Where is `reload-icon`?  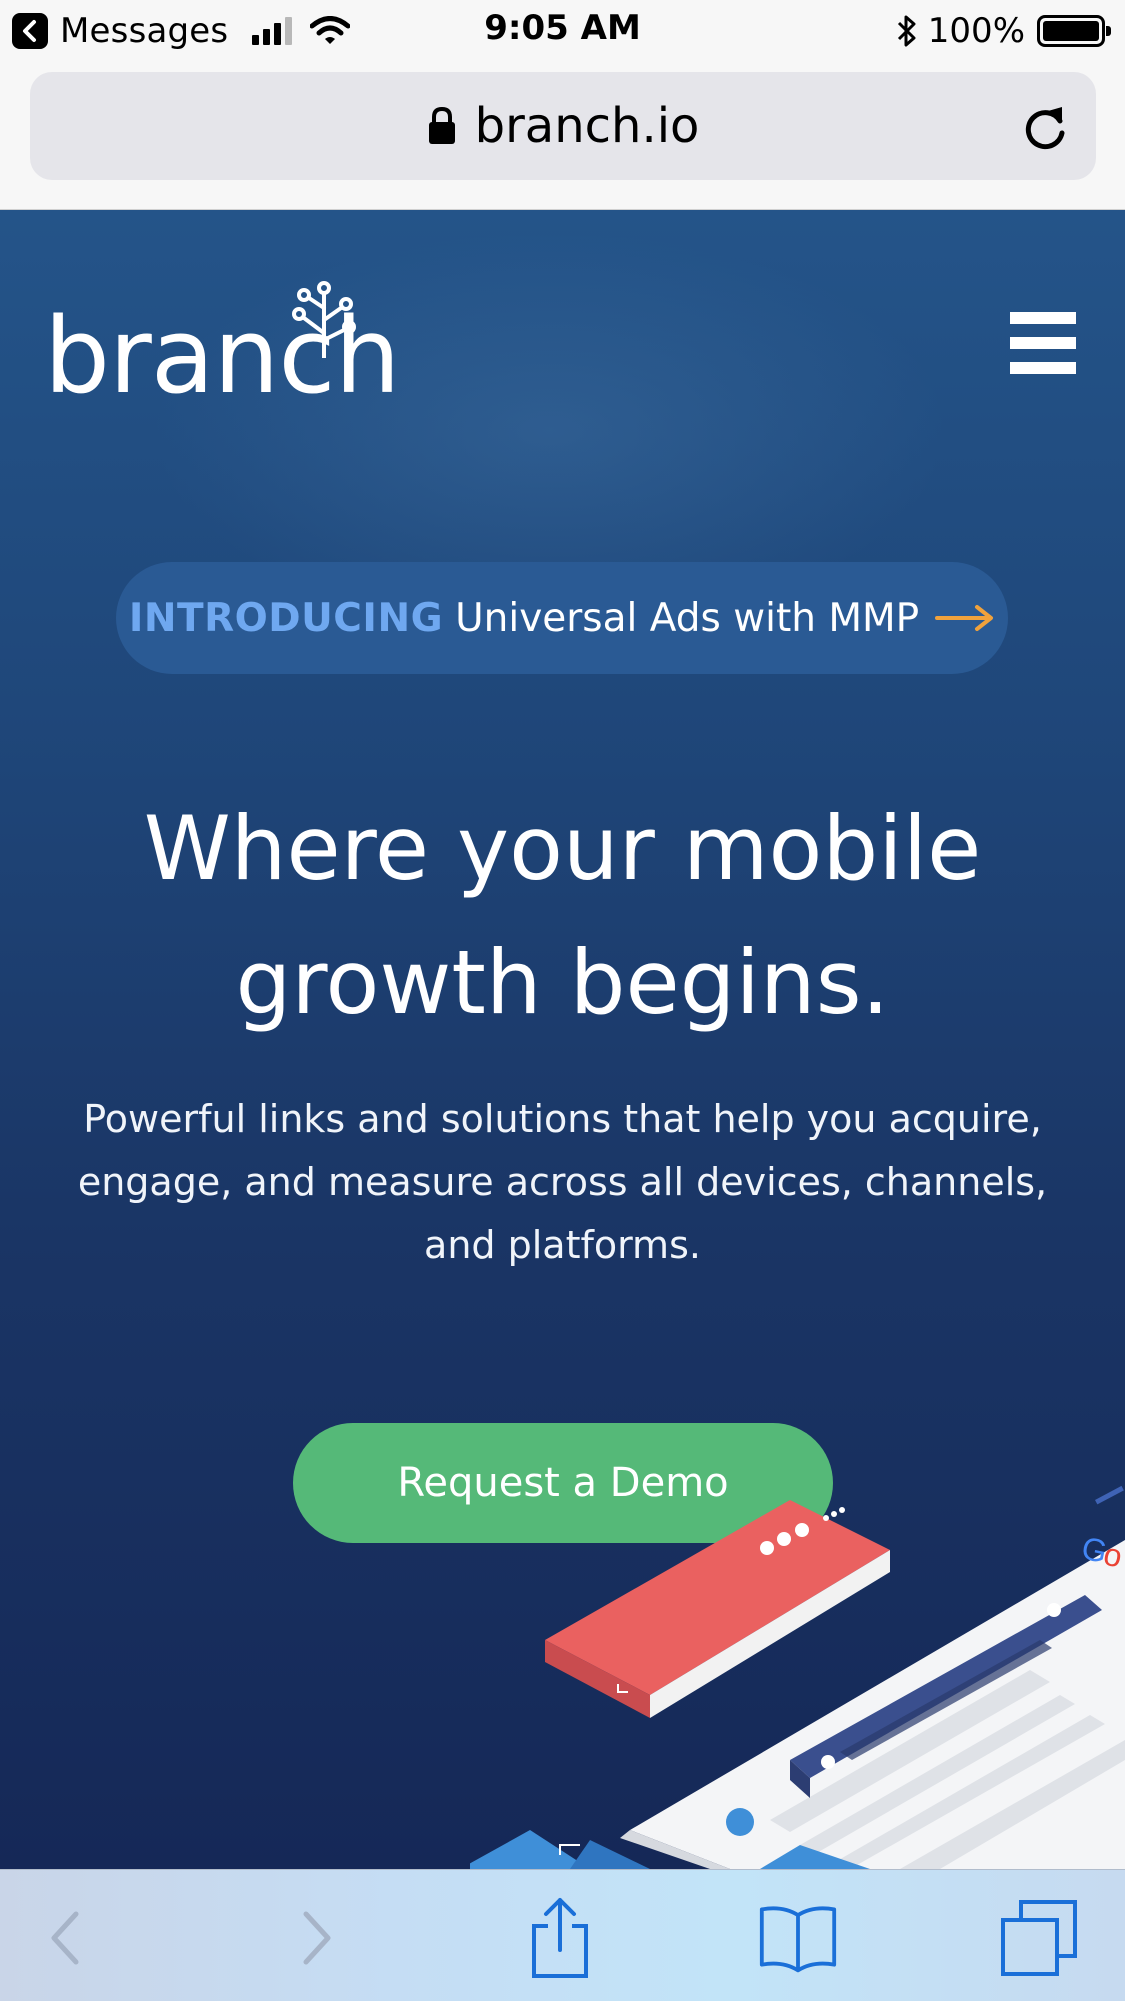
reload-icon is located at coordinates (1045, 126).